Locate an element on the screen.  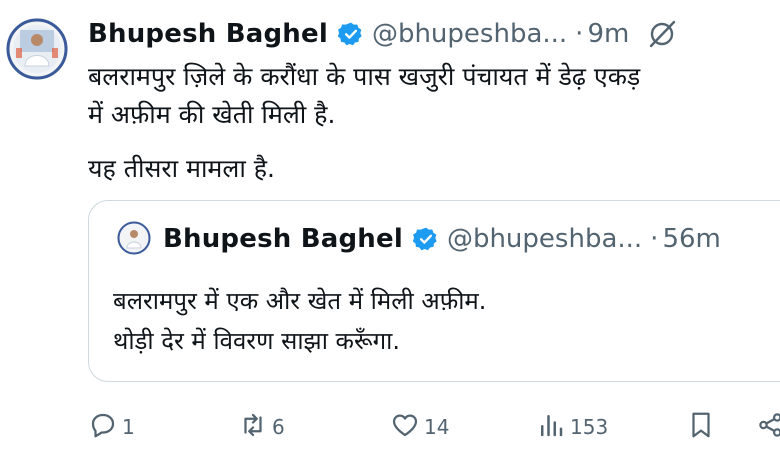
quoted-tweet-header: Bhupesh Baghel @bhupeshba... · 56m is located at coordinates (442, 239).